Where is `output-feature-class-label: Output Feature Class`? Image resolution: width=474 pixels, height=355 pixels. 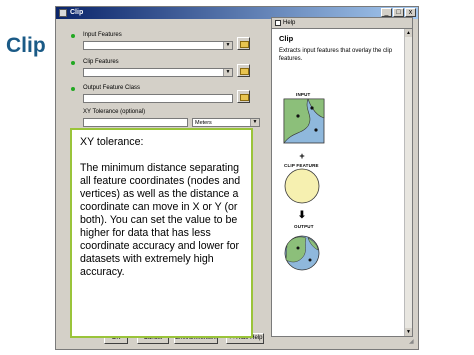 output-feature-class-label: Output Feature Class is located at coordinates (112, 88).